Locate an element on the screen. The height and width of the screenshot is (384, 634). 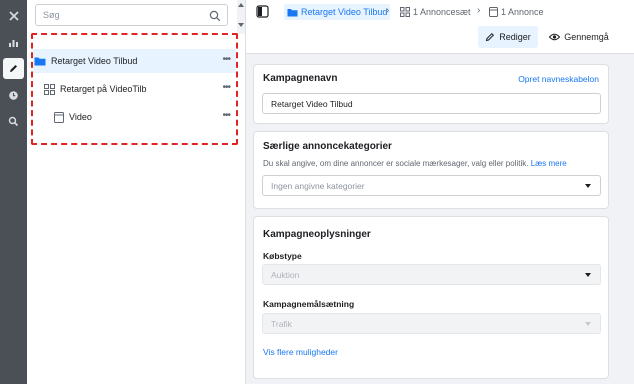
clock-icon is located at coordinates (13, 95).